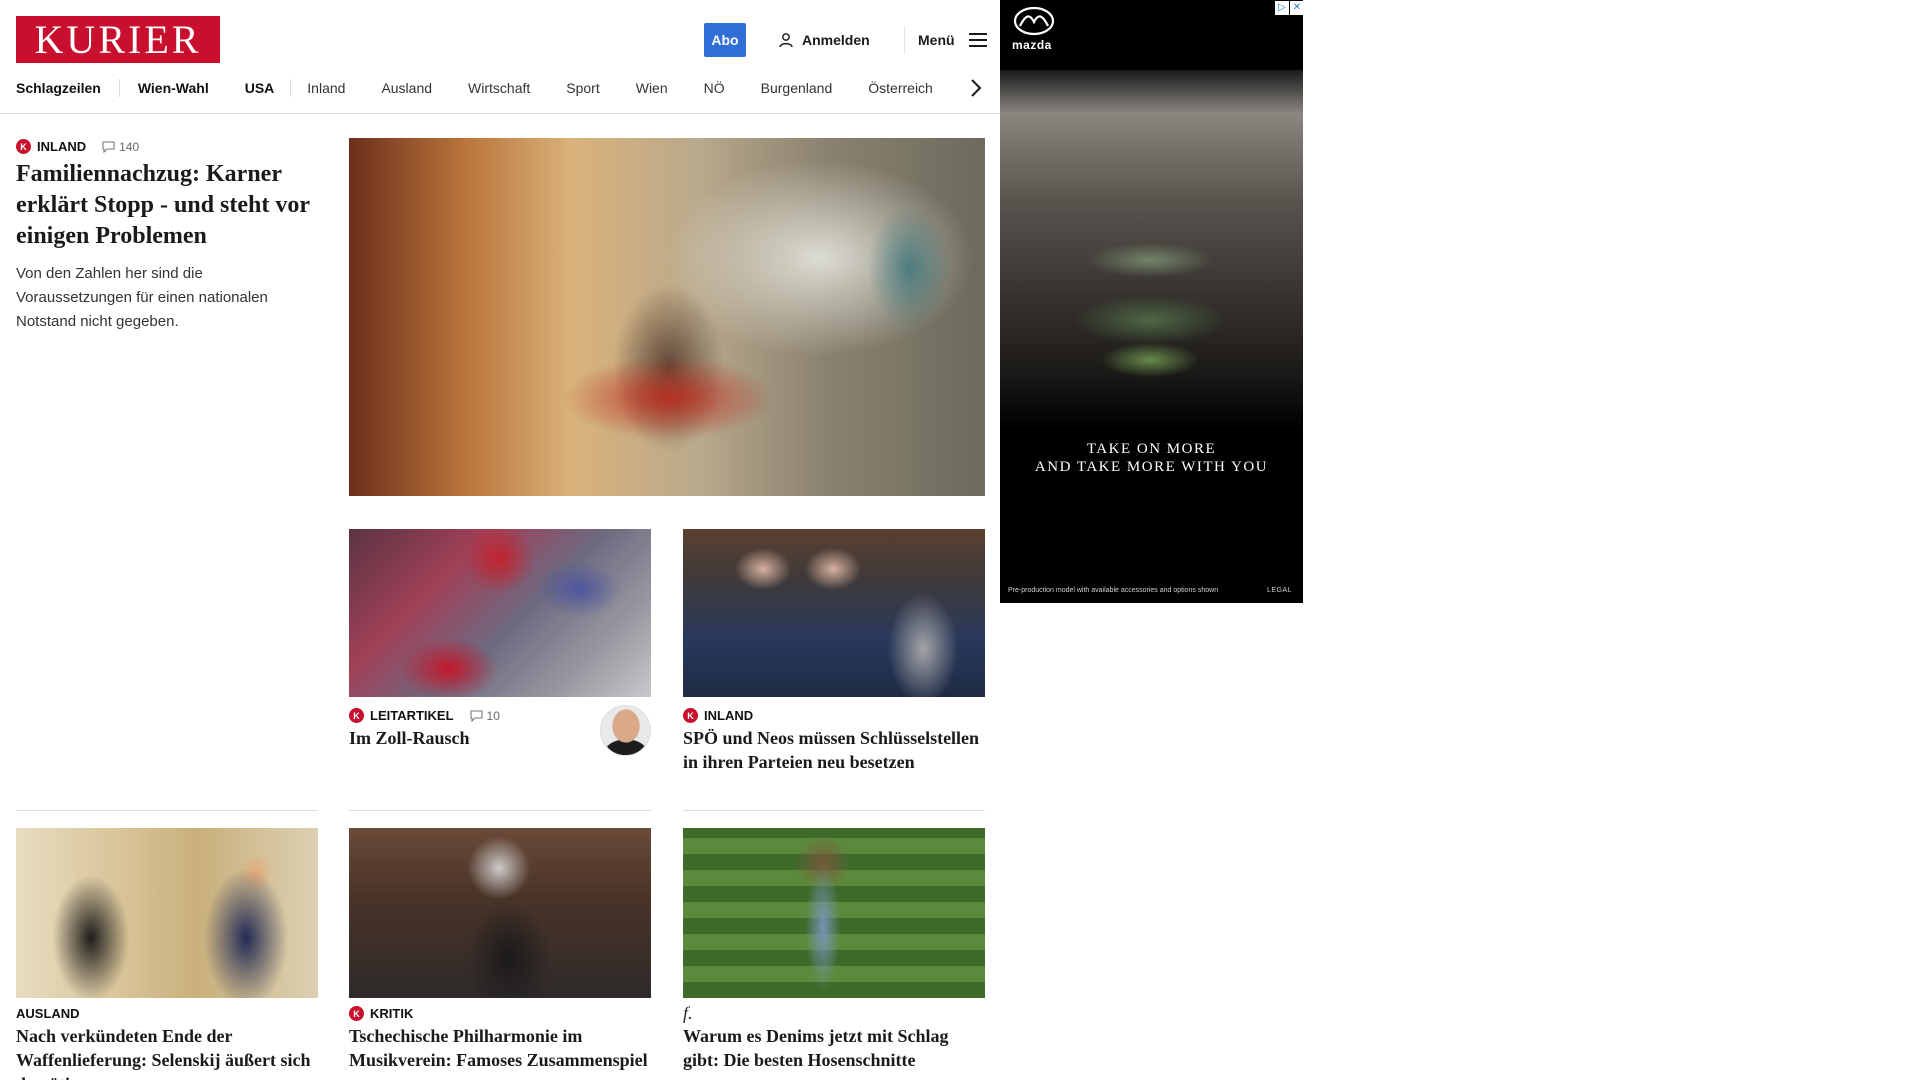  I want to click on lead-article-meta: K INLAND 140, so click(77, 146).